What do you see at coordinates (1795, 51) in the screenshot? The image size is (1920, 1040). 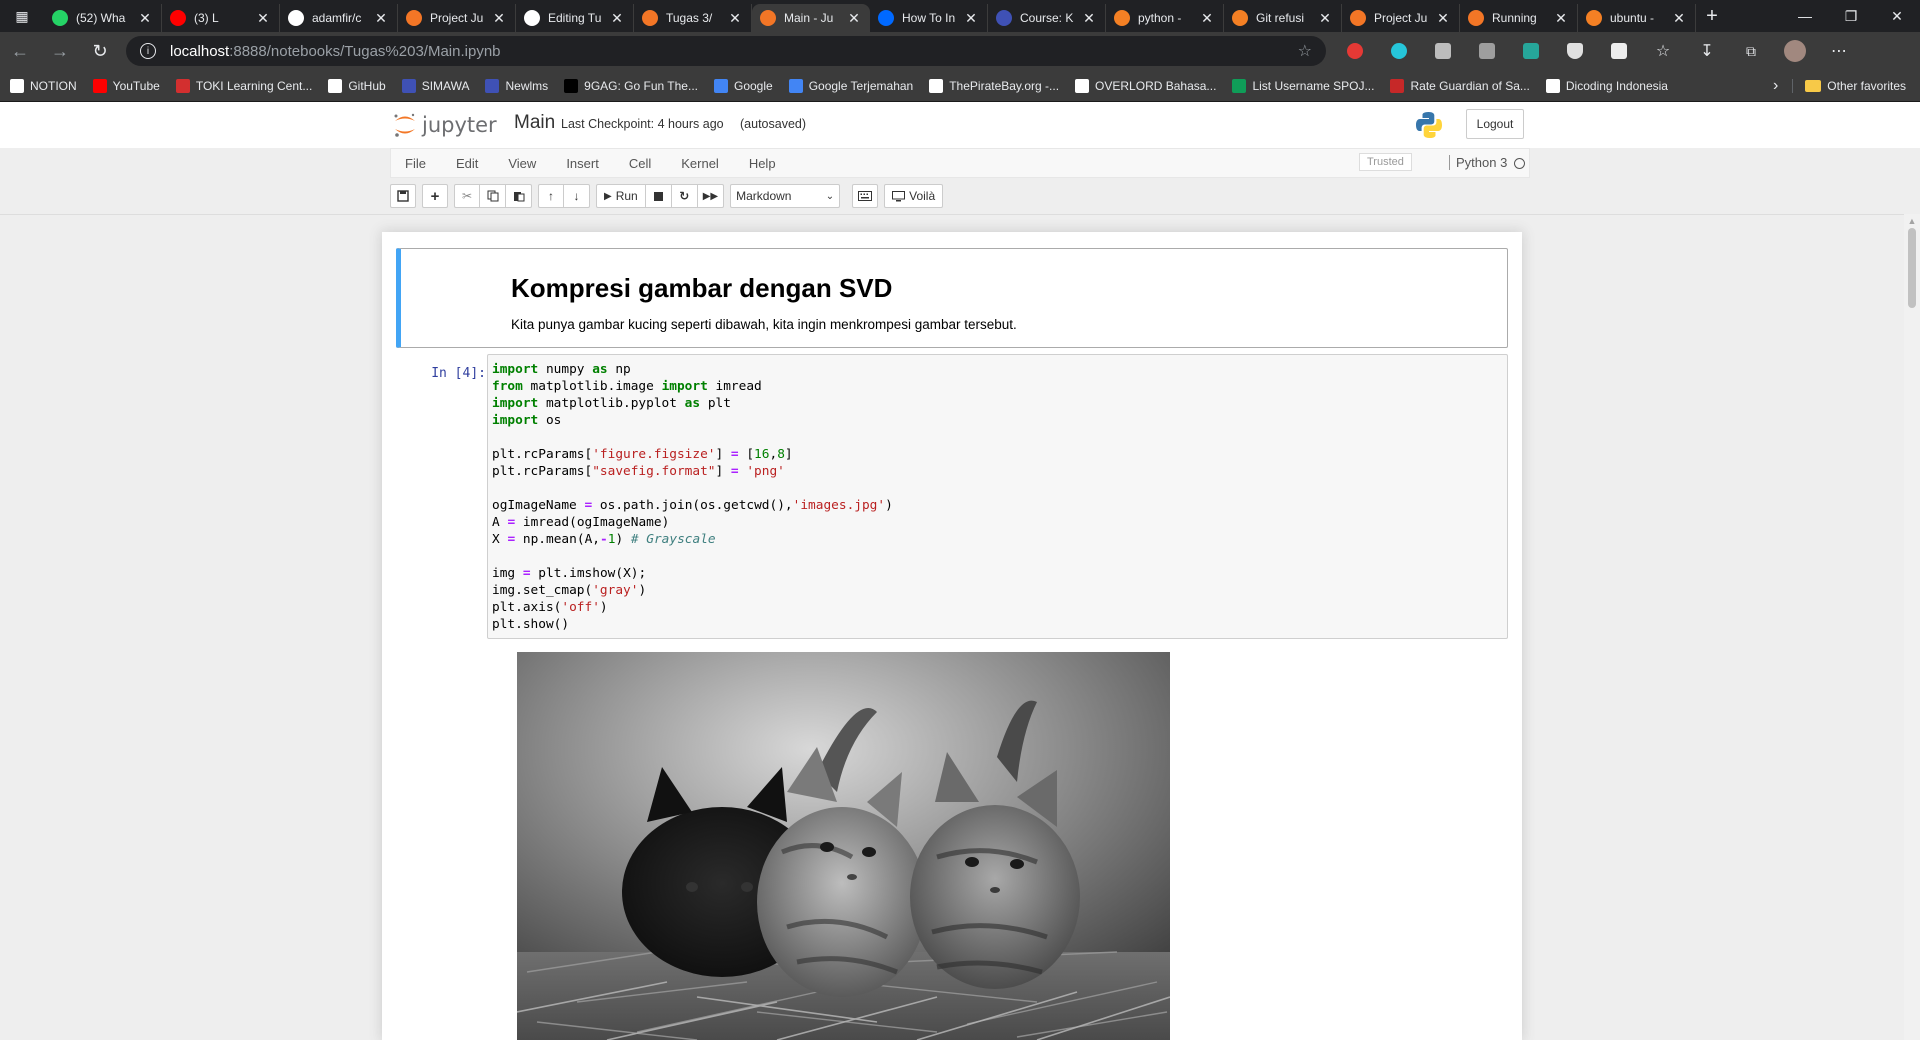 I see `profile-avatar` at bounding box center [1795, 51].